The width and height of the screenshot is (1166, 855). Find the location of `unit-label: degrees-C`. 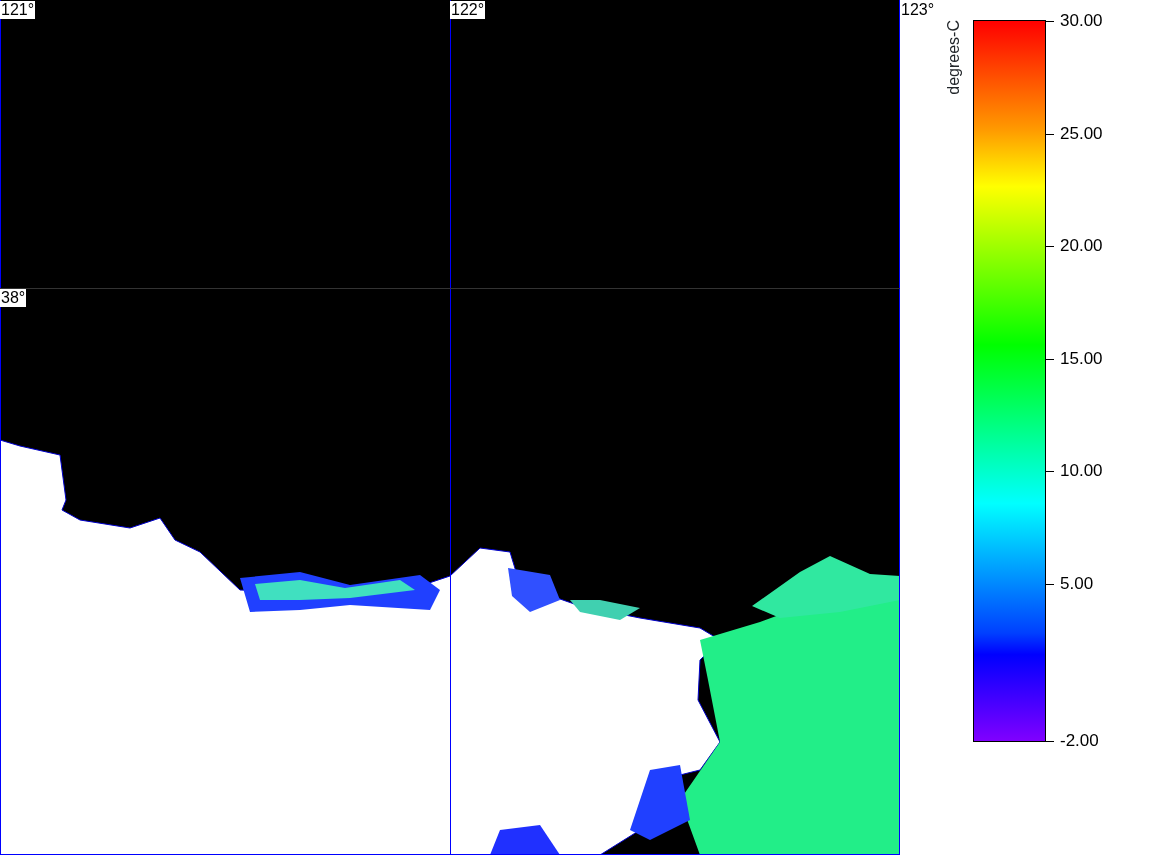

unit-label: degrees-C is located at coordinates (953, 57).